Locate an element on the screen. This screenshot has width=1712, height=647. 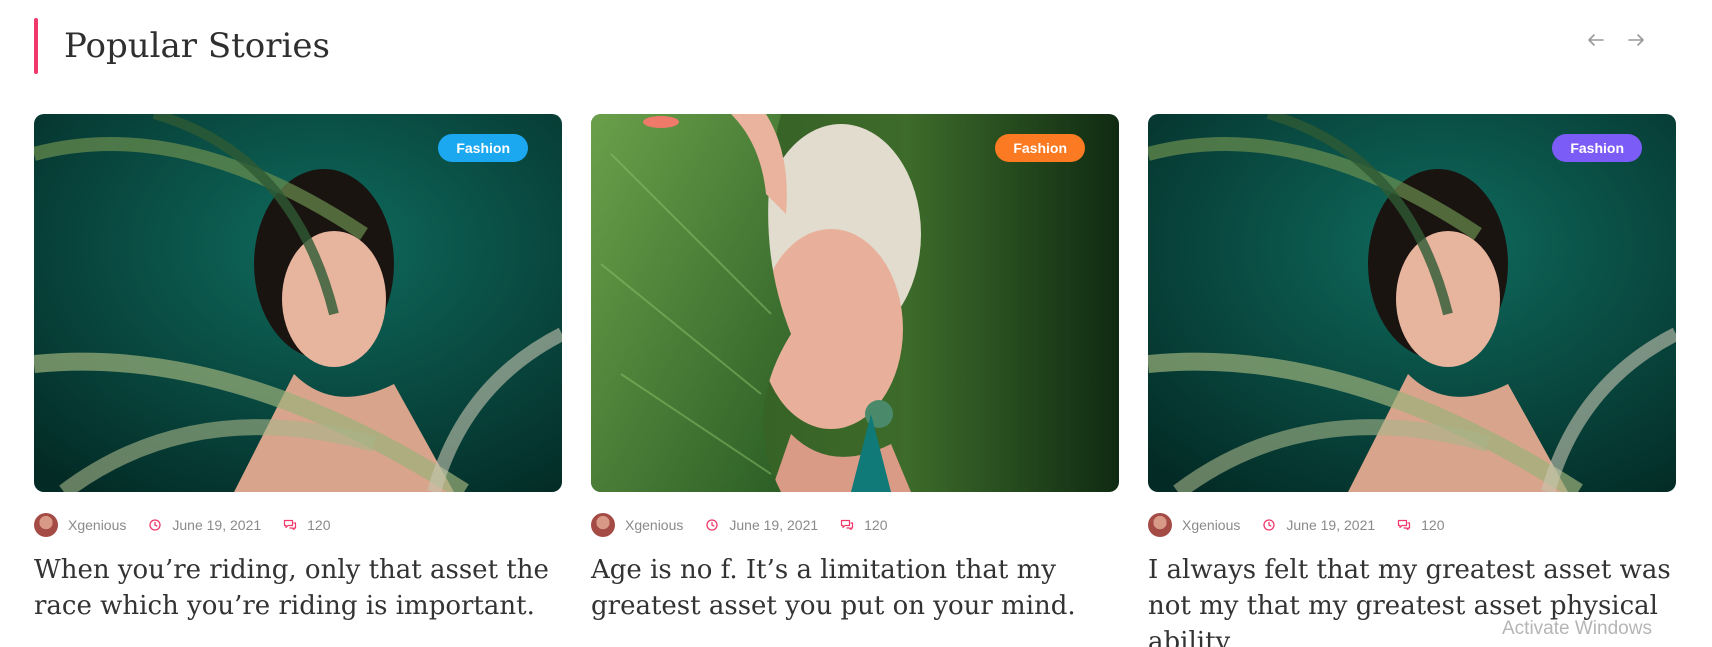
next-button is located at coordinates (1636, 40).